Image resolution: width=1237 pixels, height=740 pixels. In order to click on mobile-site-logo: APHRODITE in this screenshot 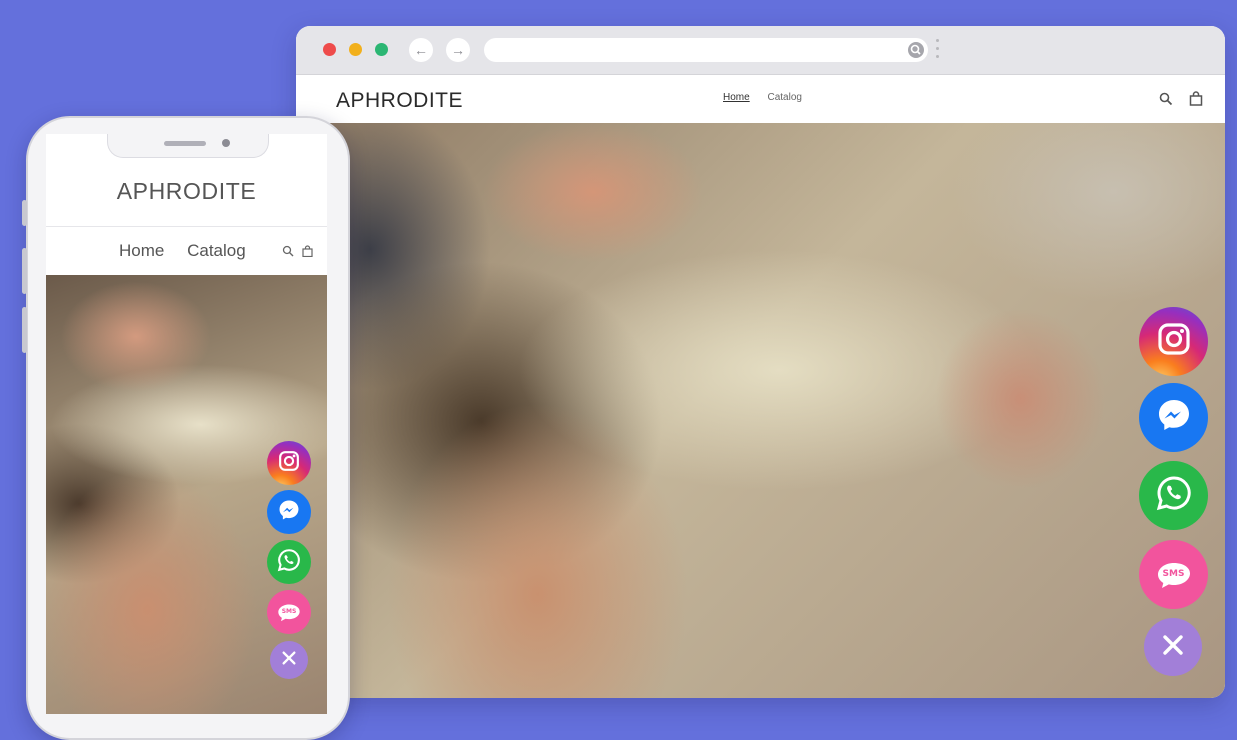, I will do `click(186, 191)`.